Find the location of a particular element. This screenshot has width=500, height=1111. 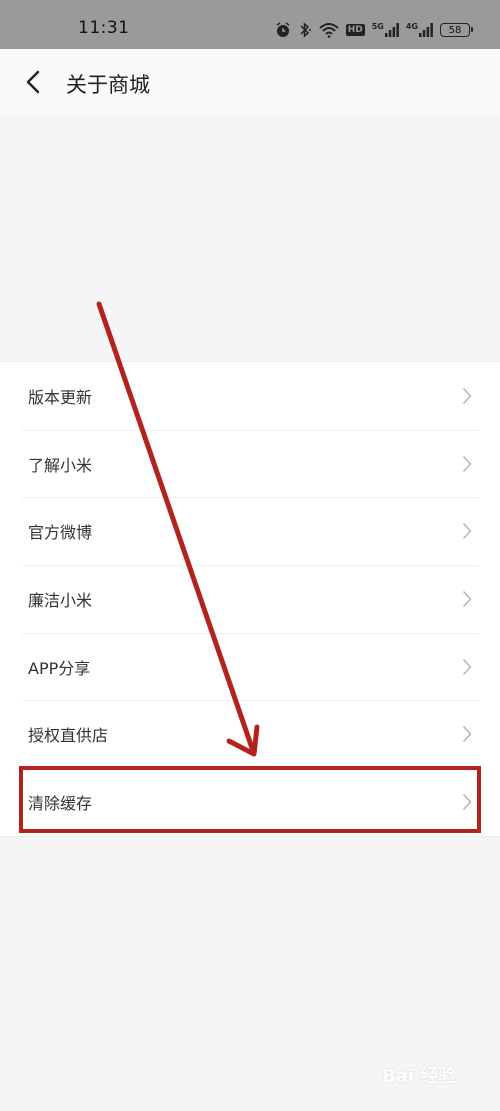

signal-4g-icon: 4G is located at coordinates (419, 30).